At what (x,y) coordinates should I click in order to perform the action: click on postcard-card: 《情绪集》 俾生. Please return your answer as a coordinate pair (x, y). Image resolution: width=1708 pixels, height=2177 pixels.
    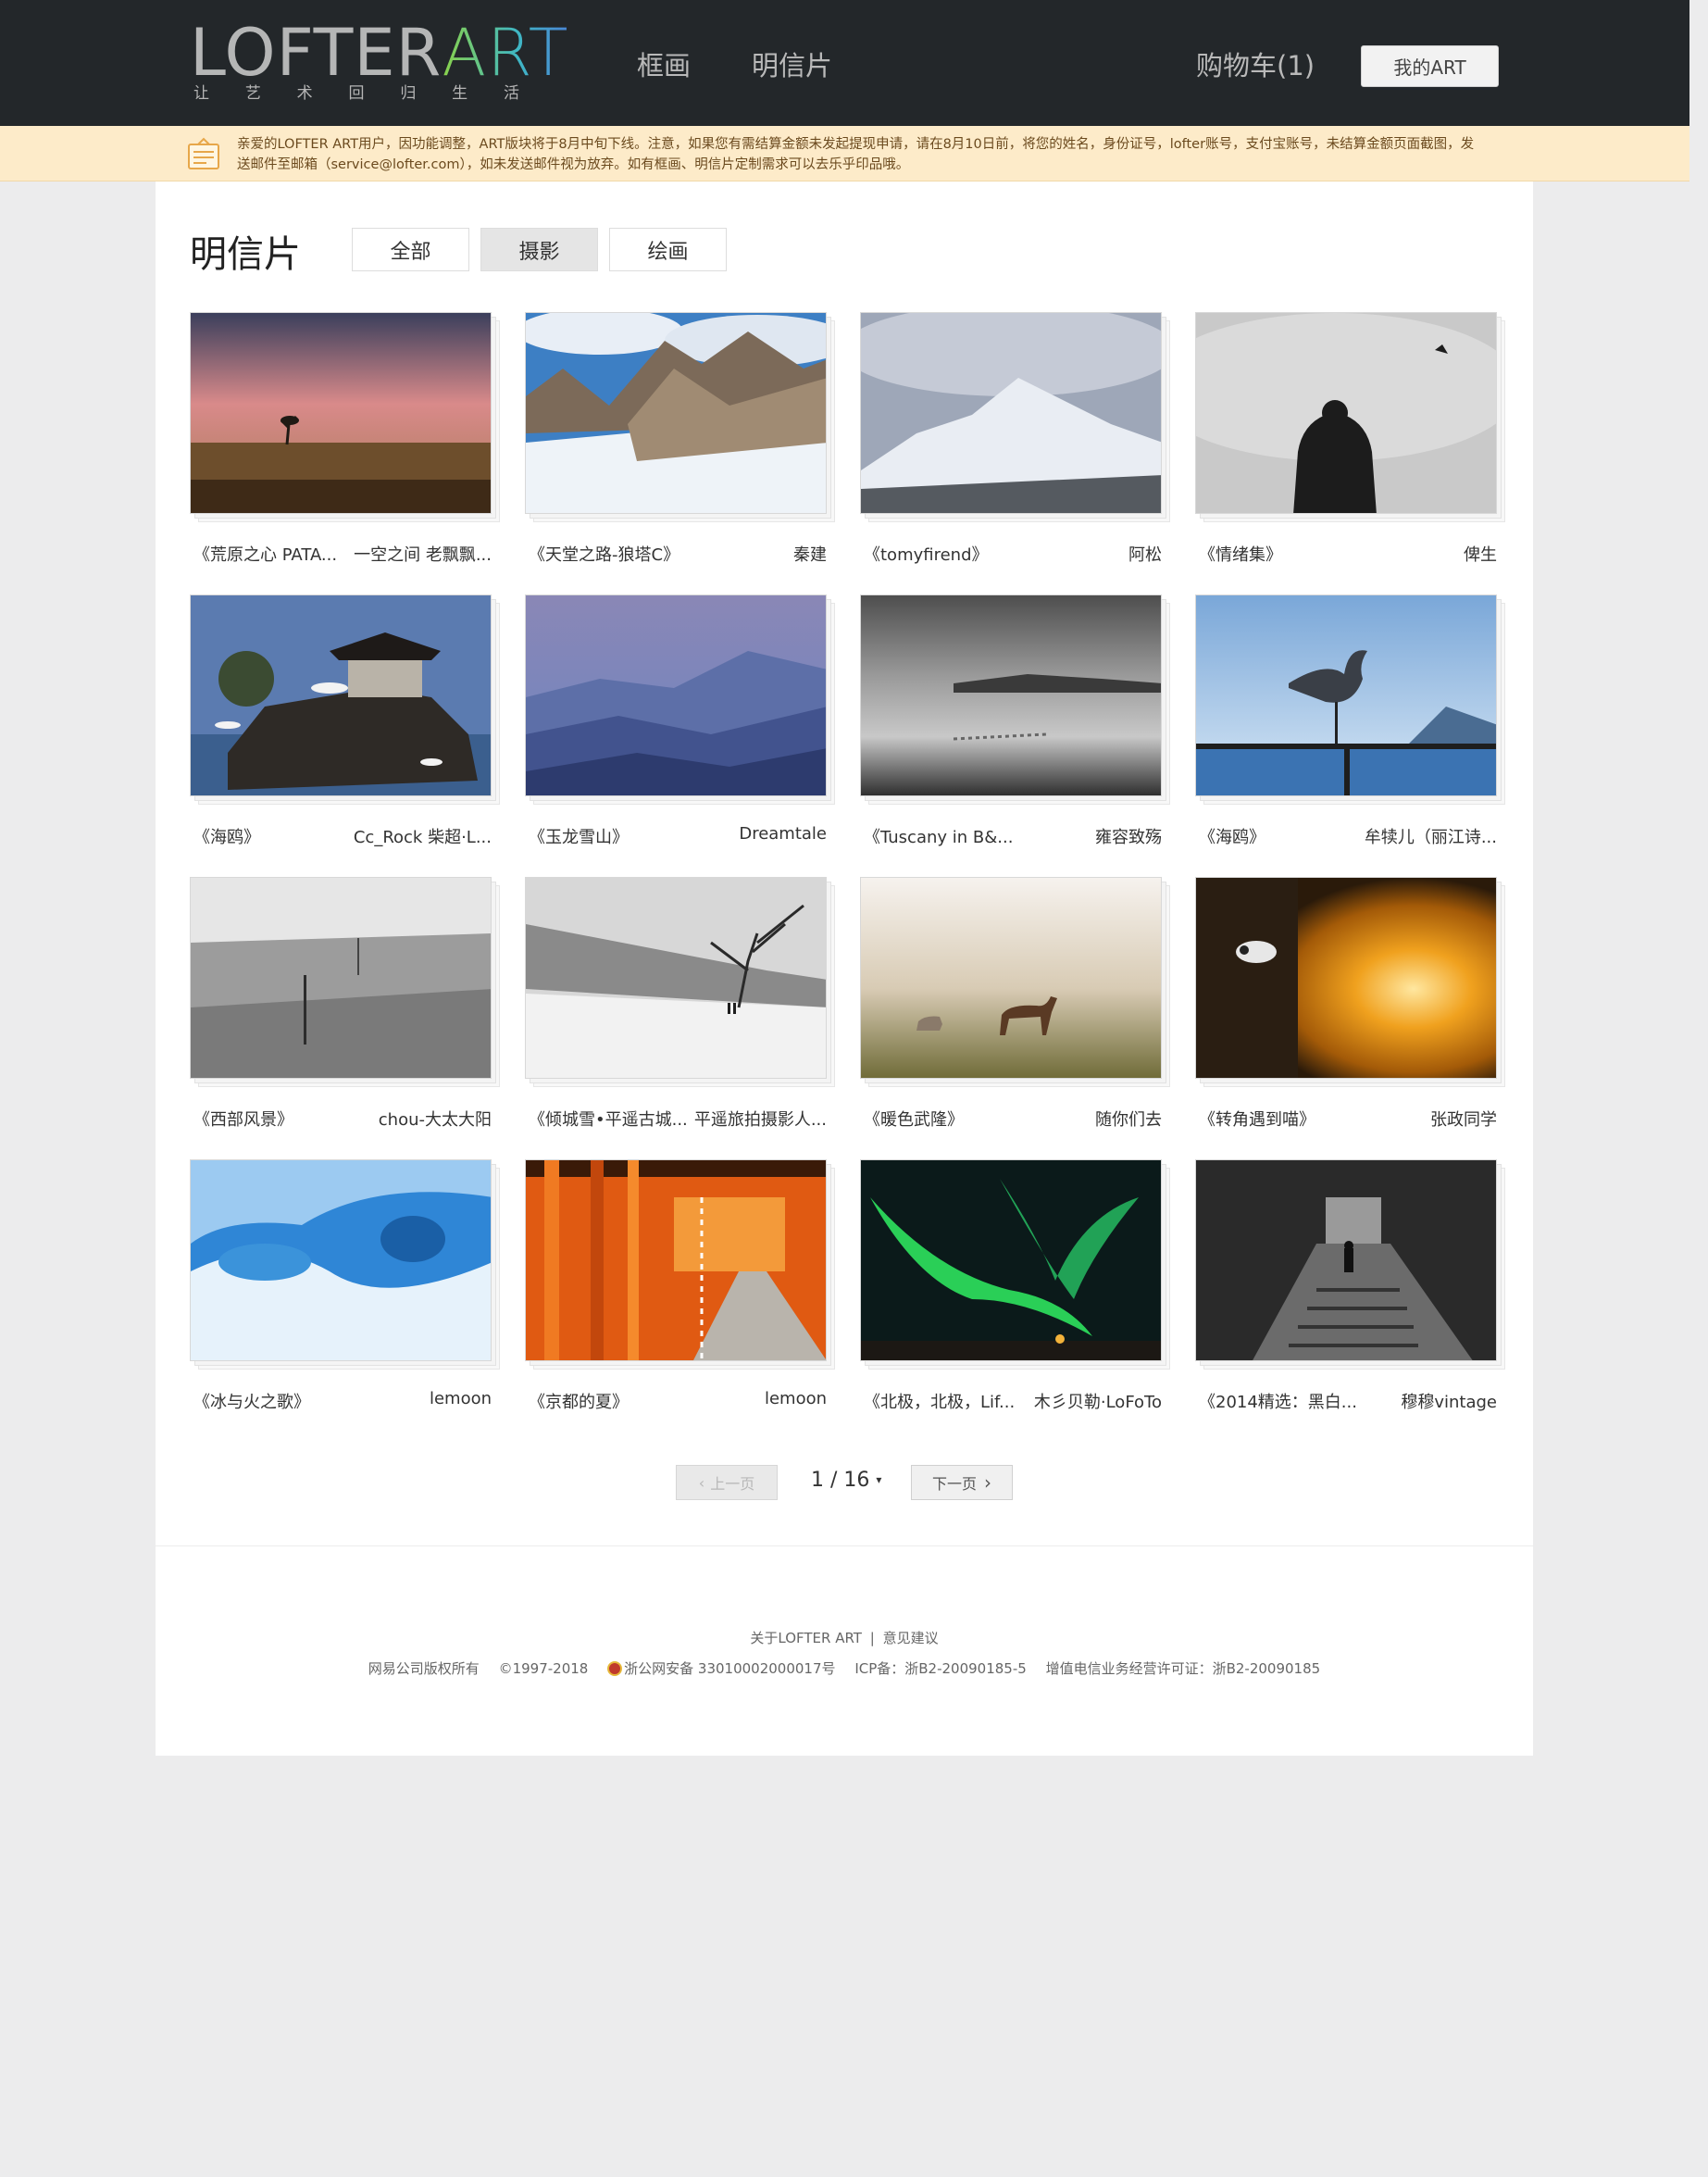
    Looking at the image, I should click on (1350, 451).